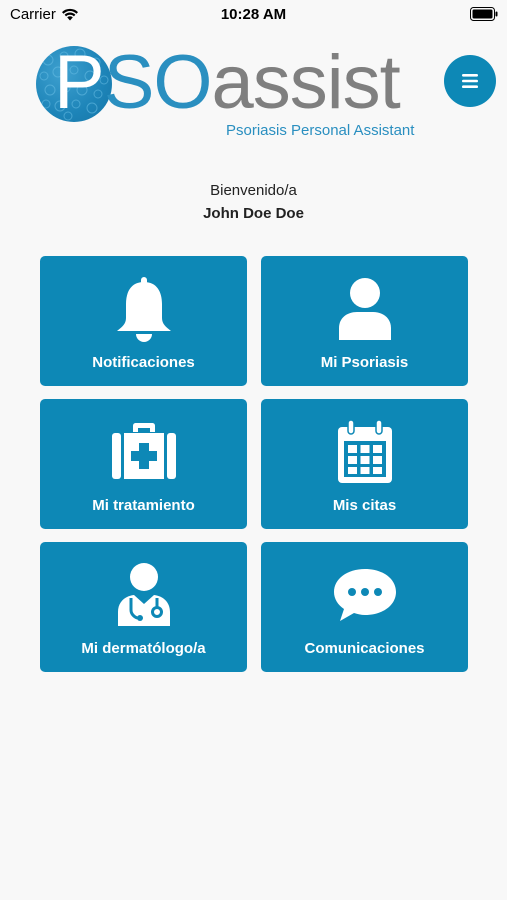 This screenshot has width=507, height=900. Describe the element at coordinates (143, 451) in the screenshot. I see `medical-kit-icon` at that location.